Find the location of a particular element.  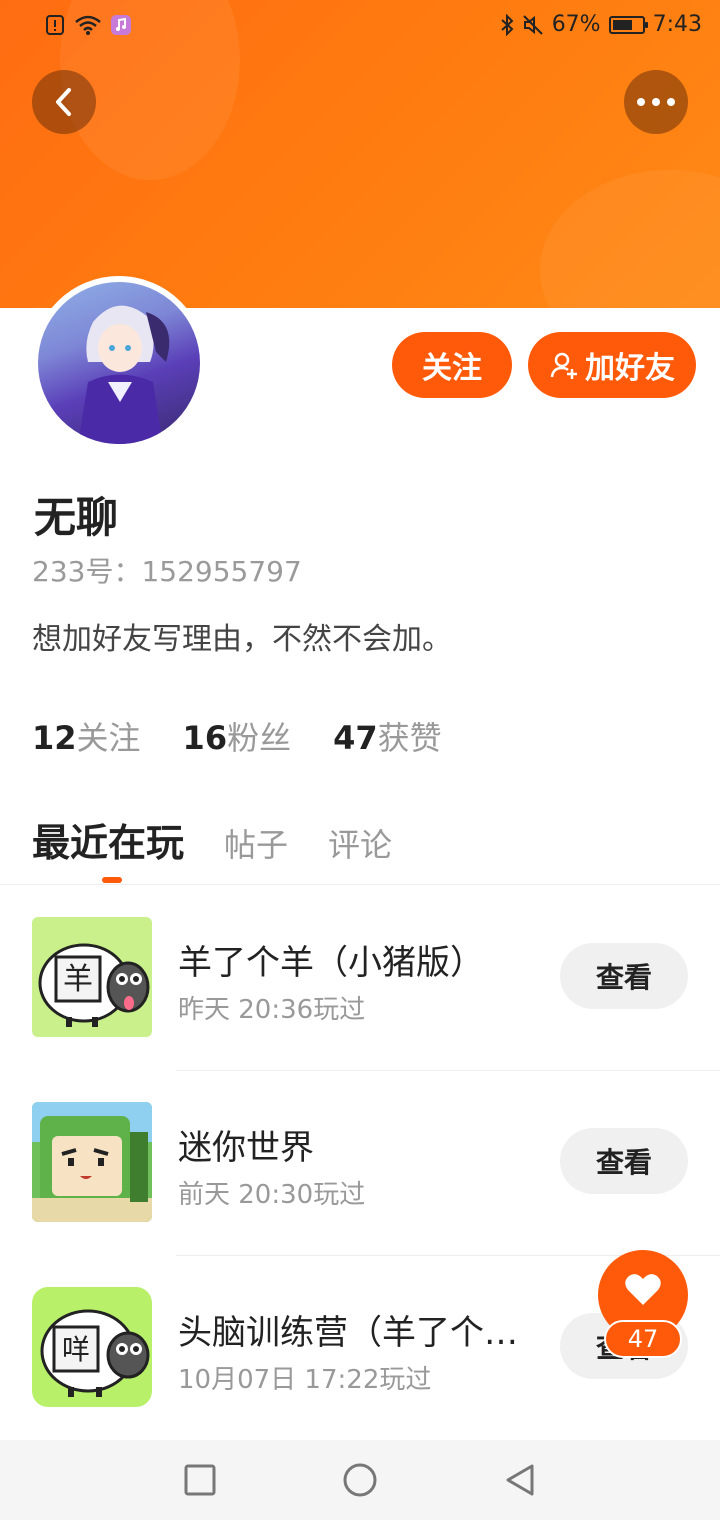

more-dots-icon is located at coordinates (656, 102).